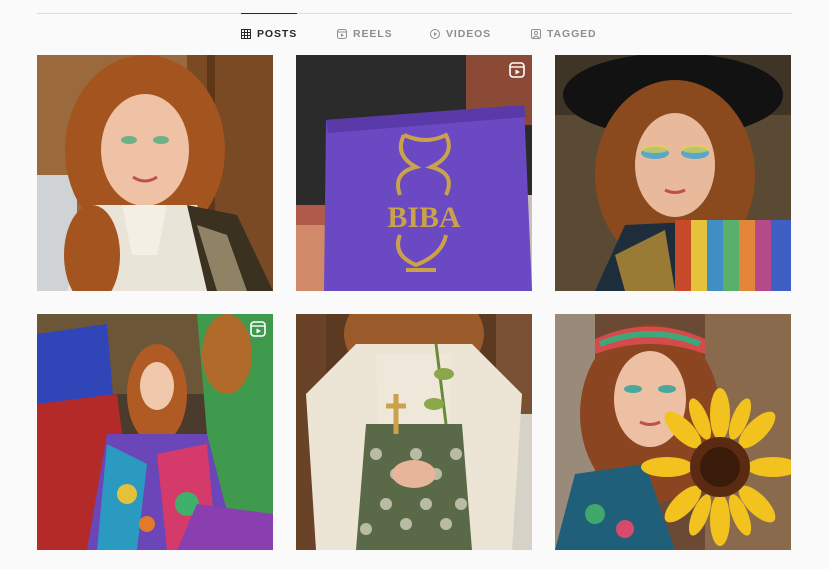 The height and width of the screenshot is (569, 830). Describe the element at coordinates (415, 34) in the screenshot. I see `profile-tabs: POSTS REELS VIDEOS TAGGED` at that location.